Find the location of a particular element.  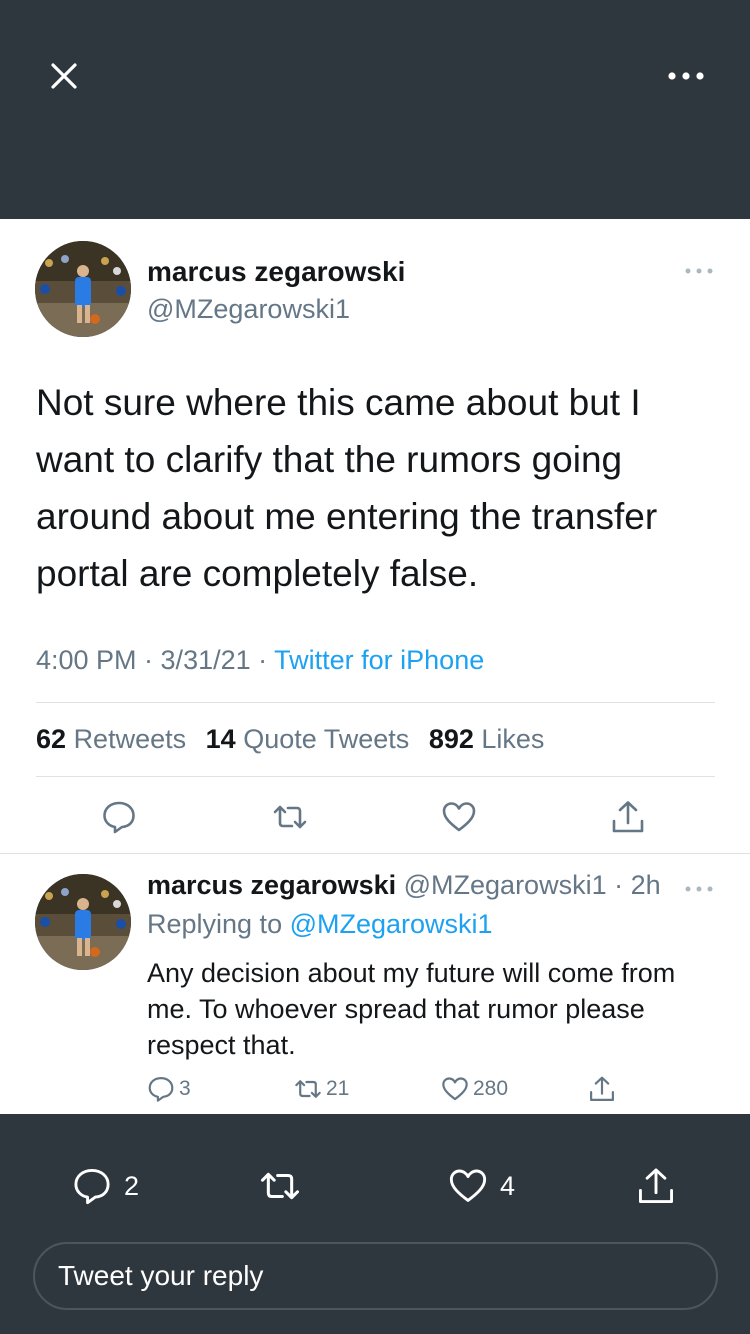

author-name: marcus zegarowski is located at coordinates (276, 272).